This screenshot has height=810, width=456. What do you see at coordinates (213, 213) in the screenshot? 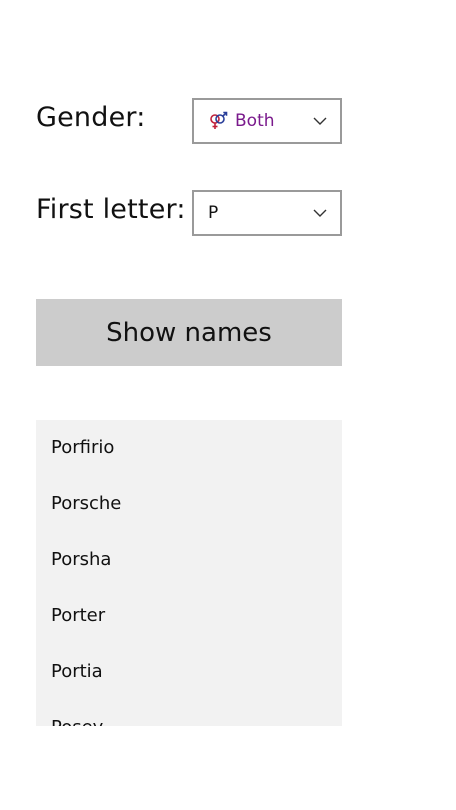
I see `first-letter-selected-text: P` at bounding box center [213, 213].